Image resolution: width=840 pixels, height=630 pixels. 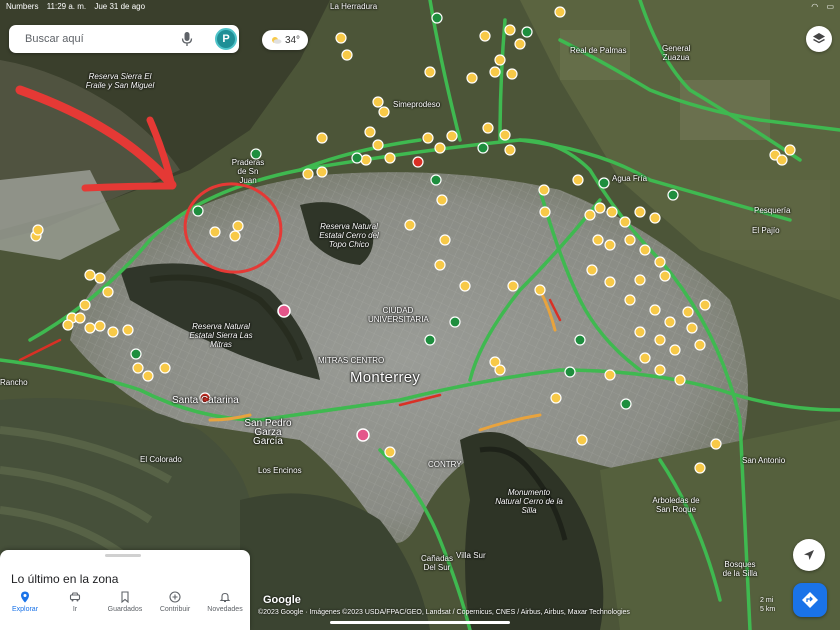 I want to click on nav-label: Contribuir, so click(x=175, y=609).